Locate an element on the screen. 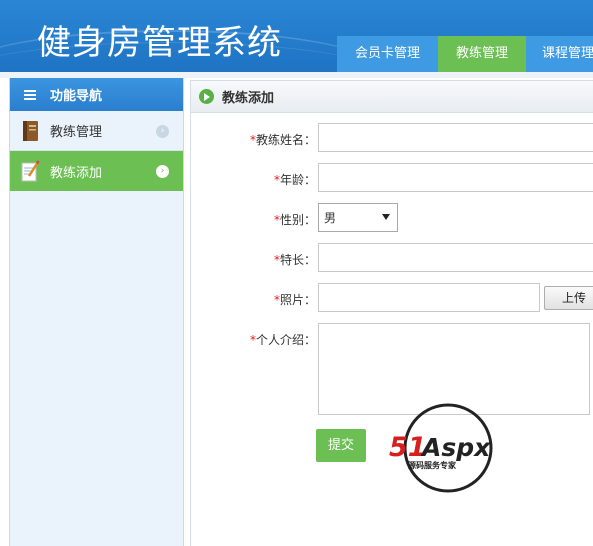 This screenshot has height=546, width=593. top-nav: 会员卡管理 教练管理 课程管理 is located at coordinates (465, 54).